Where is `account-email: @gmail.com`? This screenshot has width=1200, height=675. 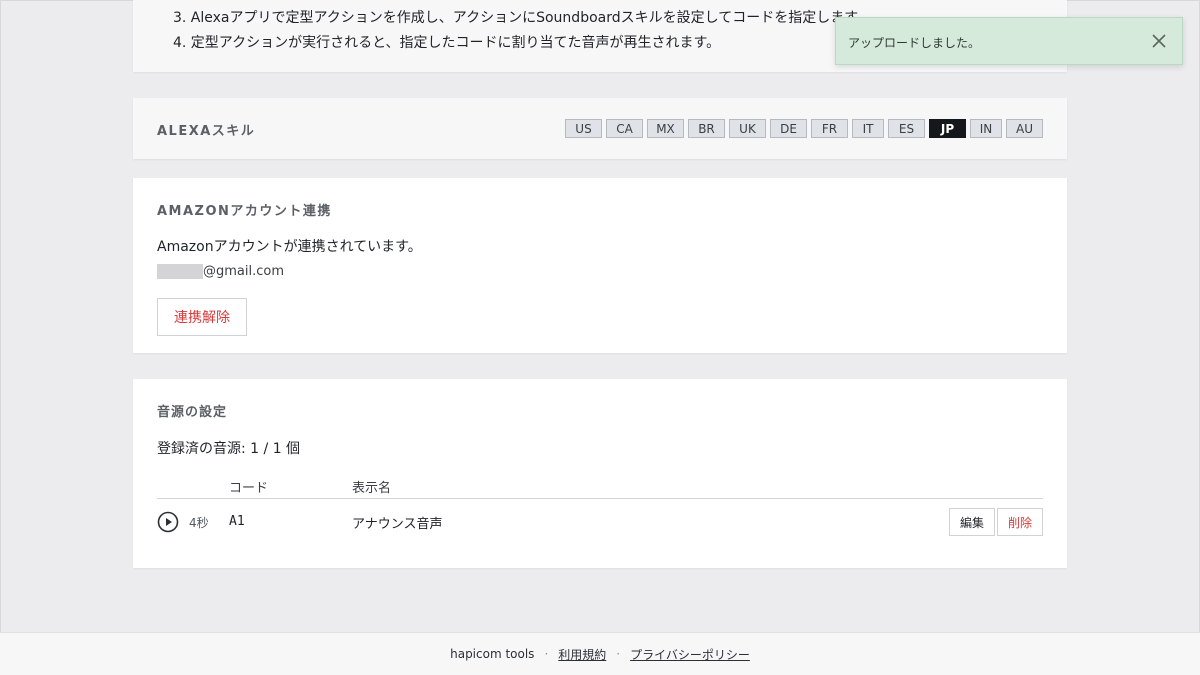
account-email: @gmail.com is located at coordinates (600, 271).